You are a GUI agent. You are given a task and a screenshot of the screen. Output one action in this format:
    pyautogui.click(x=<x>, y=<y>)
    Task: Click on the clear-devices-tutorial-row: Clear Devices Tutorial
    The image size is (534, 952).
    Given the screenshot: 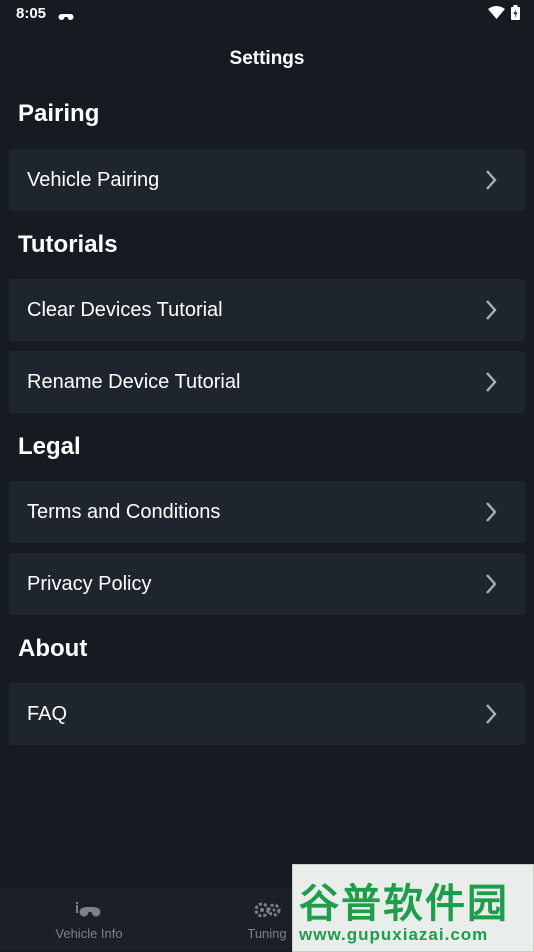 What is the action you would take?
    pyautogui.click(x=267, y=310)
    